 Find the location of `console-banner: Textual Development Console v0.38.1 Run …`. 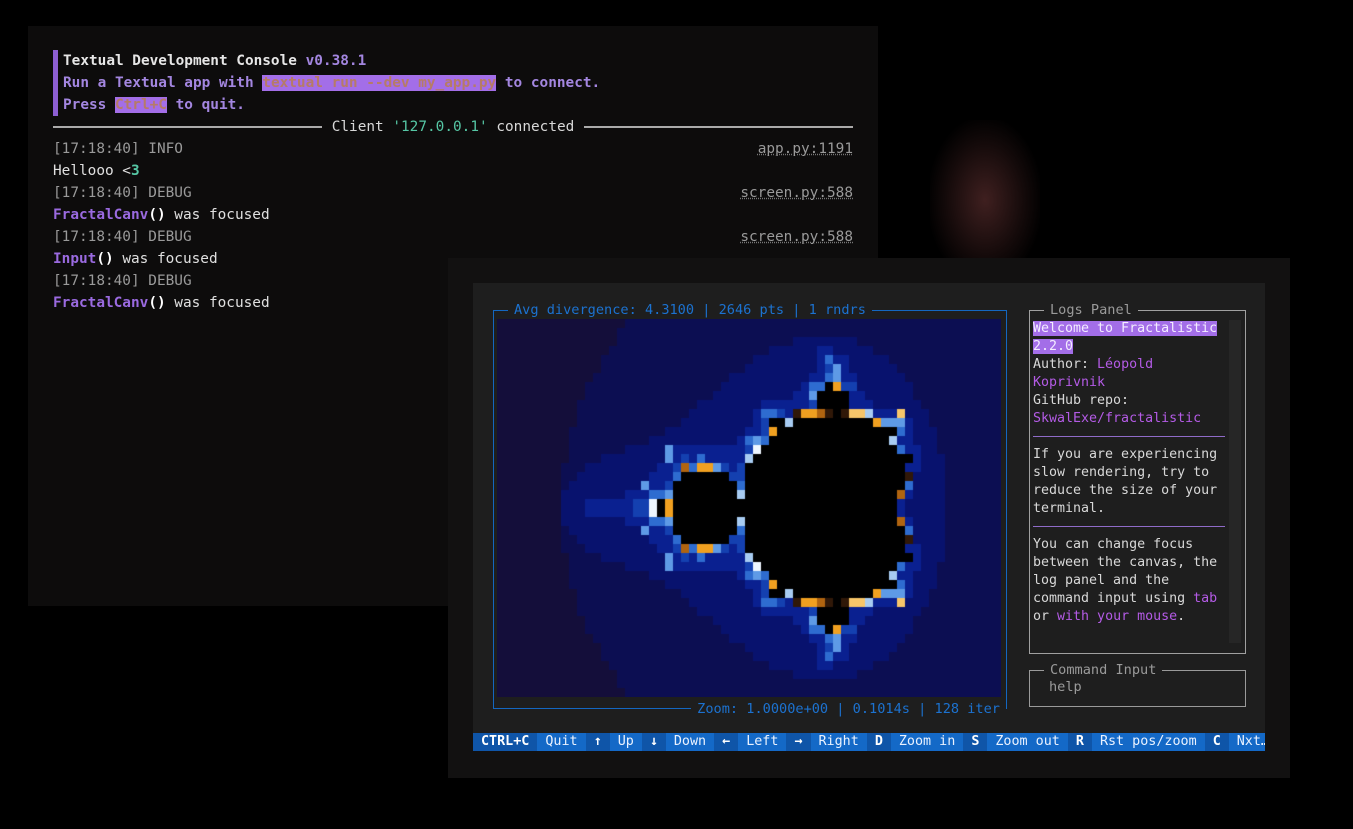

console-banner: Textual Development Console v0.38.1 Run … is located at coordinates (473, 83).